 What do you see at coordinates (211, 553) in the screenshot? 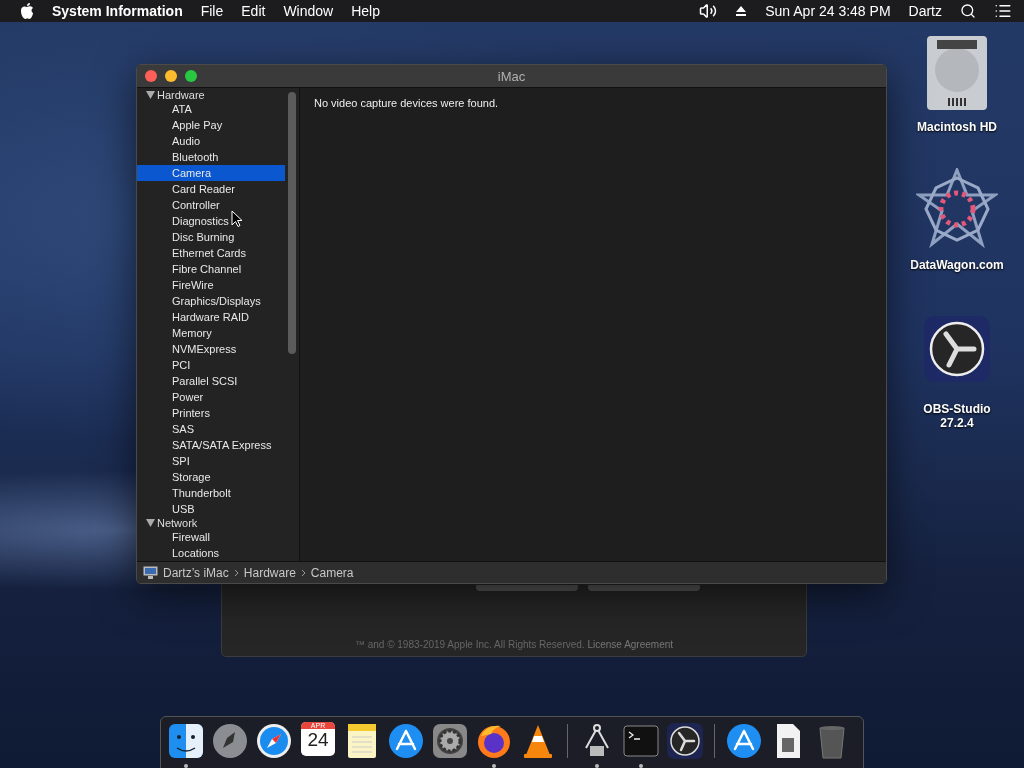
I see `sidebar-item: Locations` at bounding box center [211, 553].